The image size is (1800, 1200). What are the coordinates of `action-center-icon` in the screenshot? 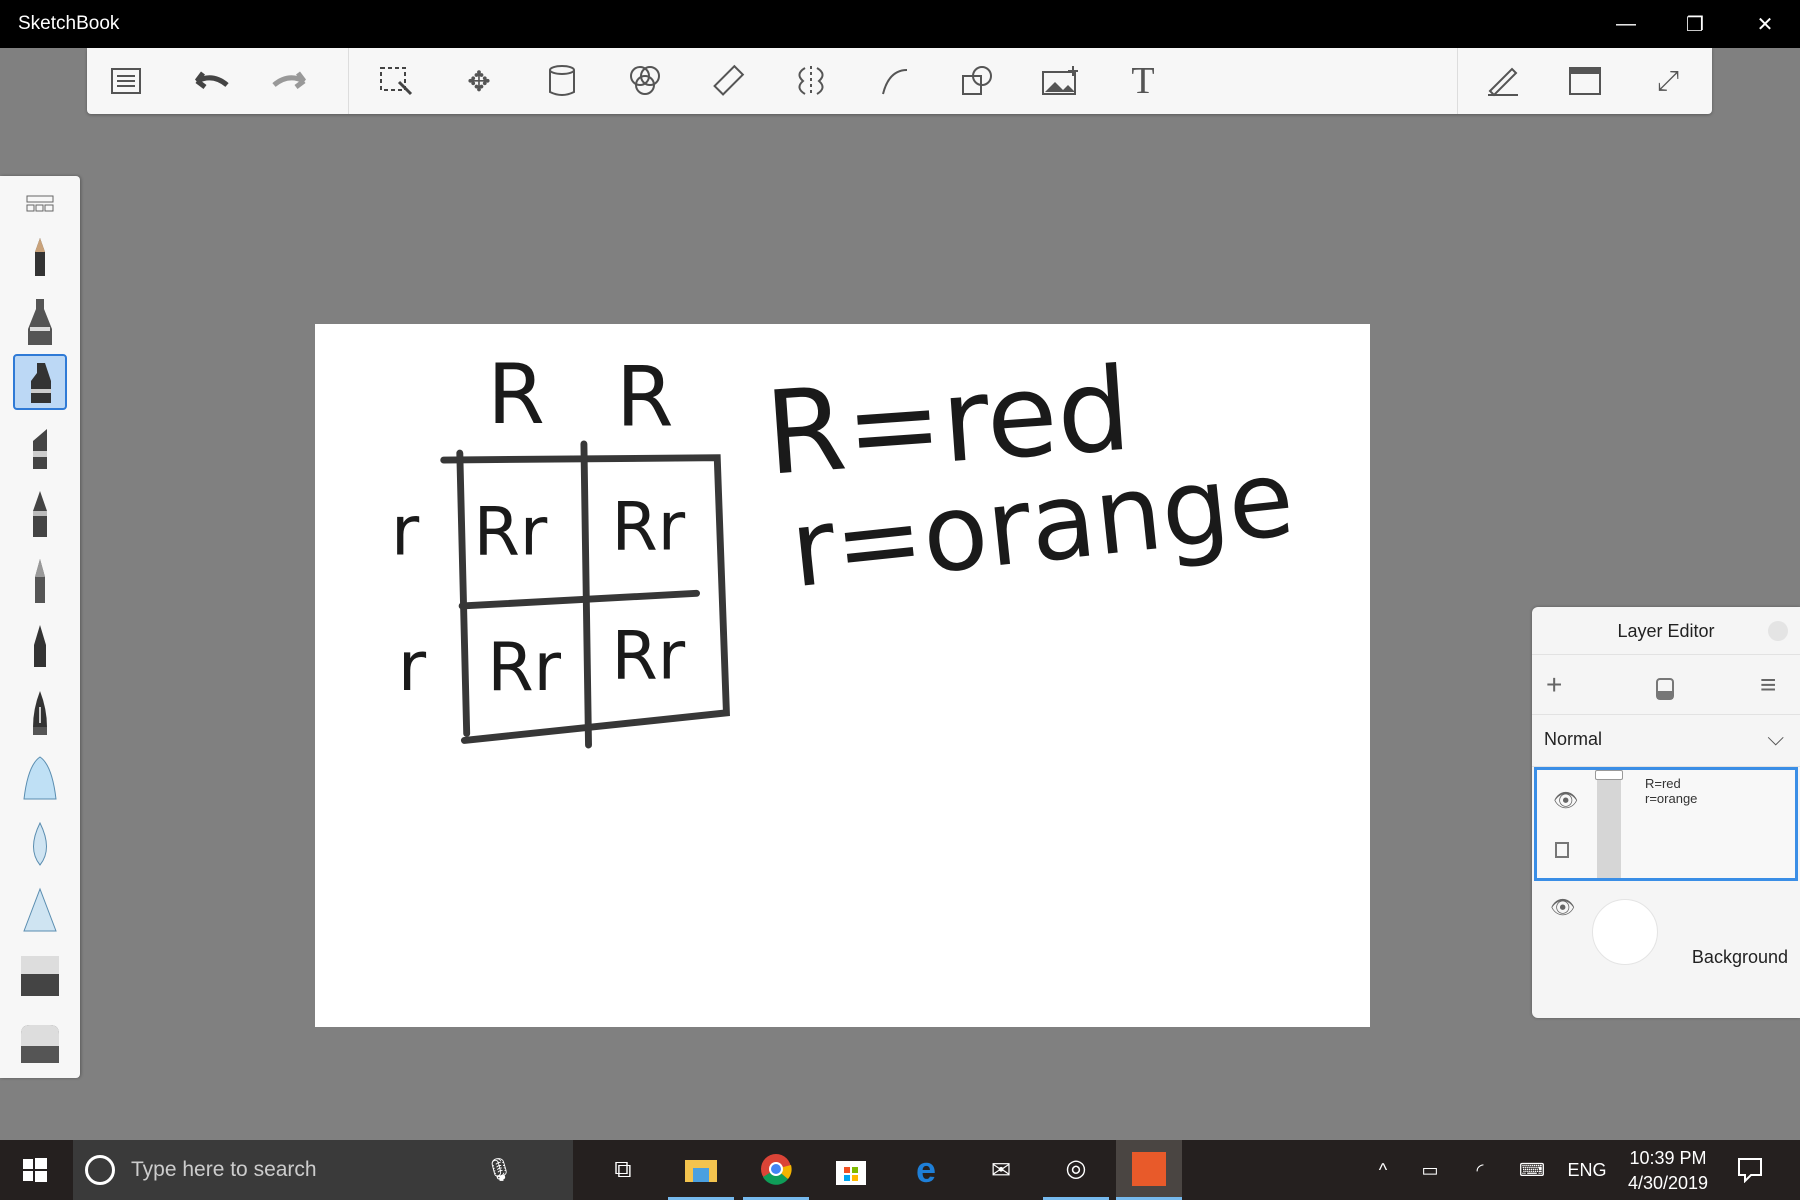 It's located at (1750, 1170).